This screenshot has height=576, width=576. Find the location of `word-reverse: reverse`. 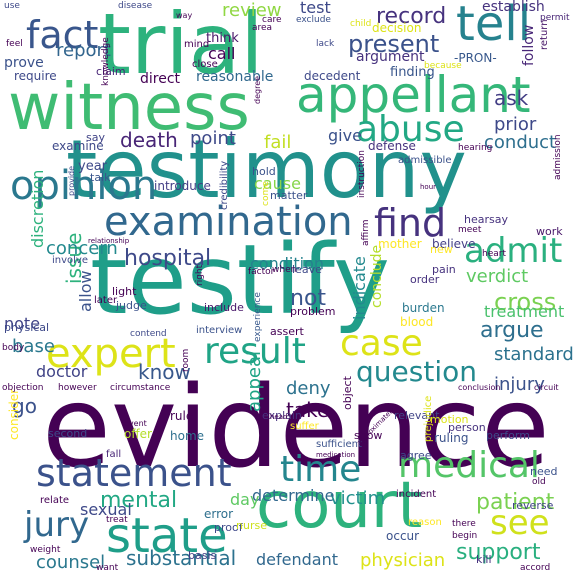

word-reverse: reverse is located at coordinates (533, 505).